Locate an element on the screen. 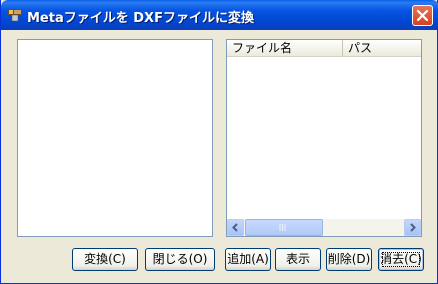  clear-button: 消去(C) is located at coordinates (401, 259).